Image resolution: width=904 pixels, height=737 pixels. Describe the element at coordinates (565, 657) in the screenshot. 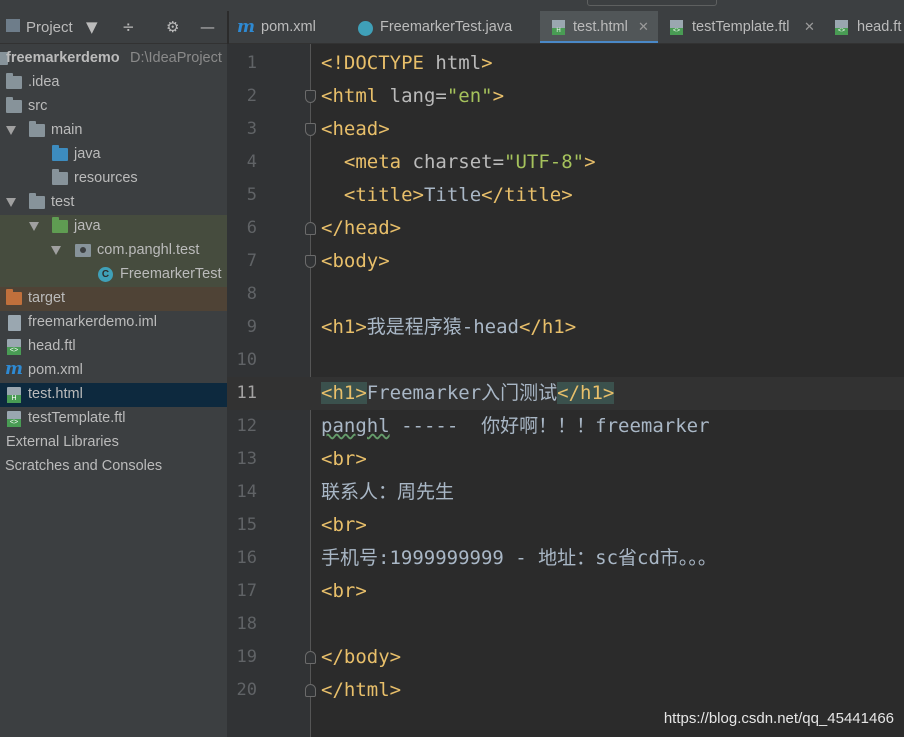

I see `code-line: 19 </body>` at that location.